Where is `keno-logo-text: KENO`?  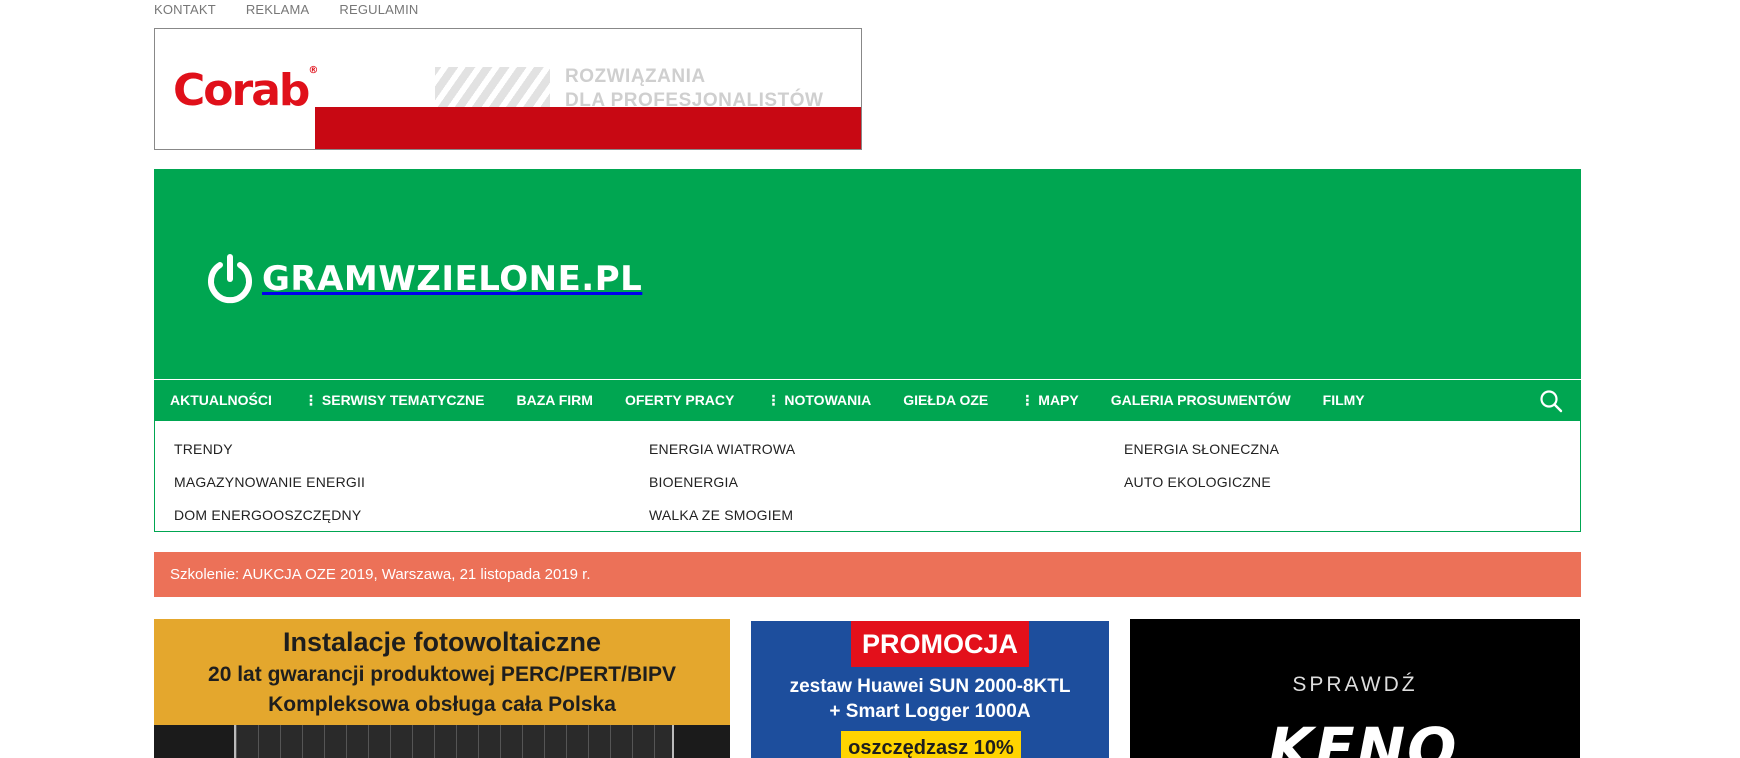
keno-logo-text: KENO is located at coordinates (1363, 736).